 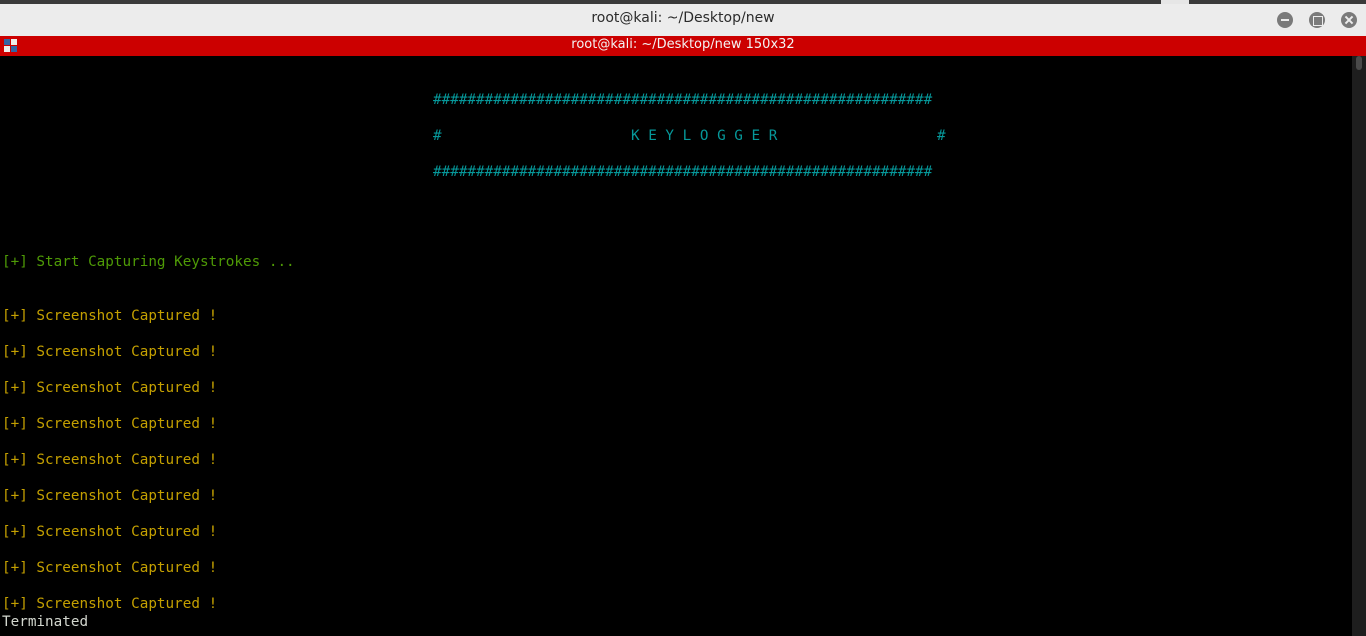 I want to click on terminal-scrollbar, so click(x=1359, y=346).